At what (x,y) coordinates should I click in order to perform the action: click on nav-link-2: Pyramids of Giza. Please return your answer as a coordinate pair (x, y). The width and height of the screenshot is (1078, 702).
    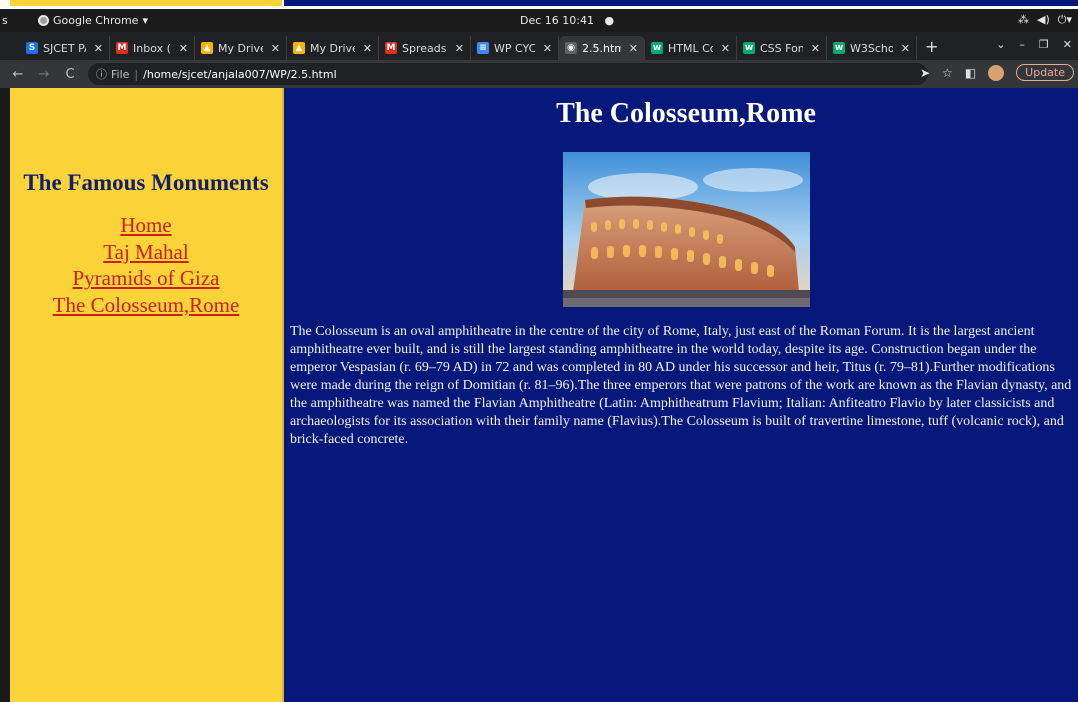
    Looking at the image, I should click on (146, 278).